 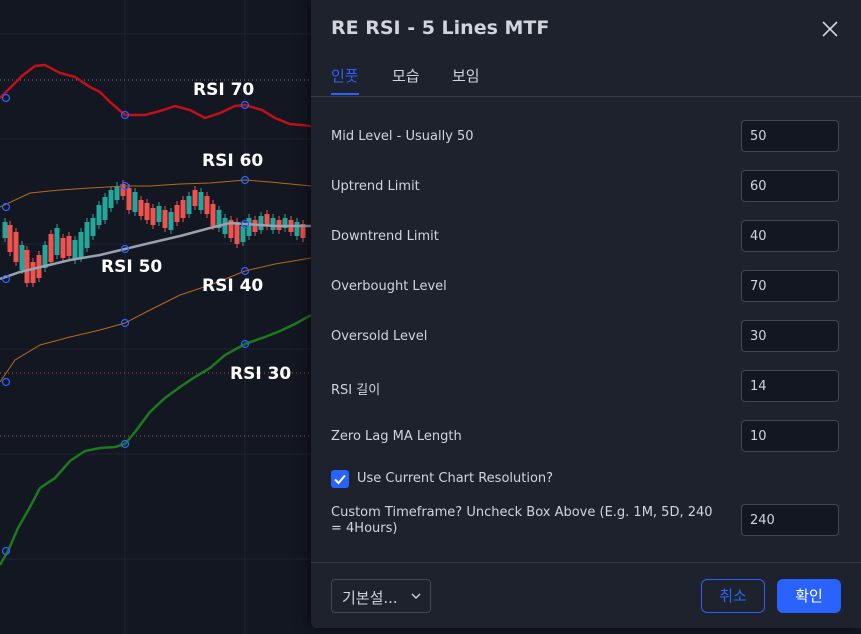 What do you see at coordinates (586, 287) in the screenshot?
I see `input-row-overbought-level: Overbought Level` at bounding box center [586, 287].